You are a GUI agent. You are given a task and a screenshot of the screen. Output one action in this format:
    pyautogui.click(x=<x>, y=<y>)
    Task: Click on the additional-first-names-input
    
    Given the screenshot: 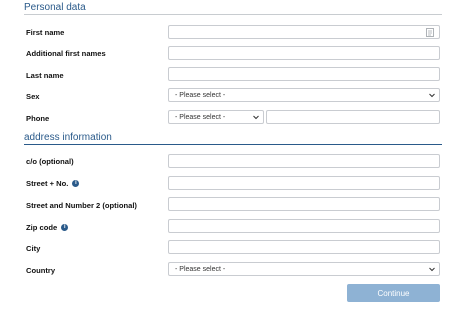 What is the action you would take?
    pyautogui.click(x=304, y=53)
    